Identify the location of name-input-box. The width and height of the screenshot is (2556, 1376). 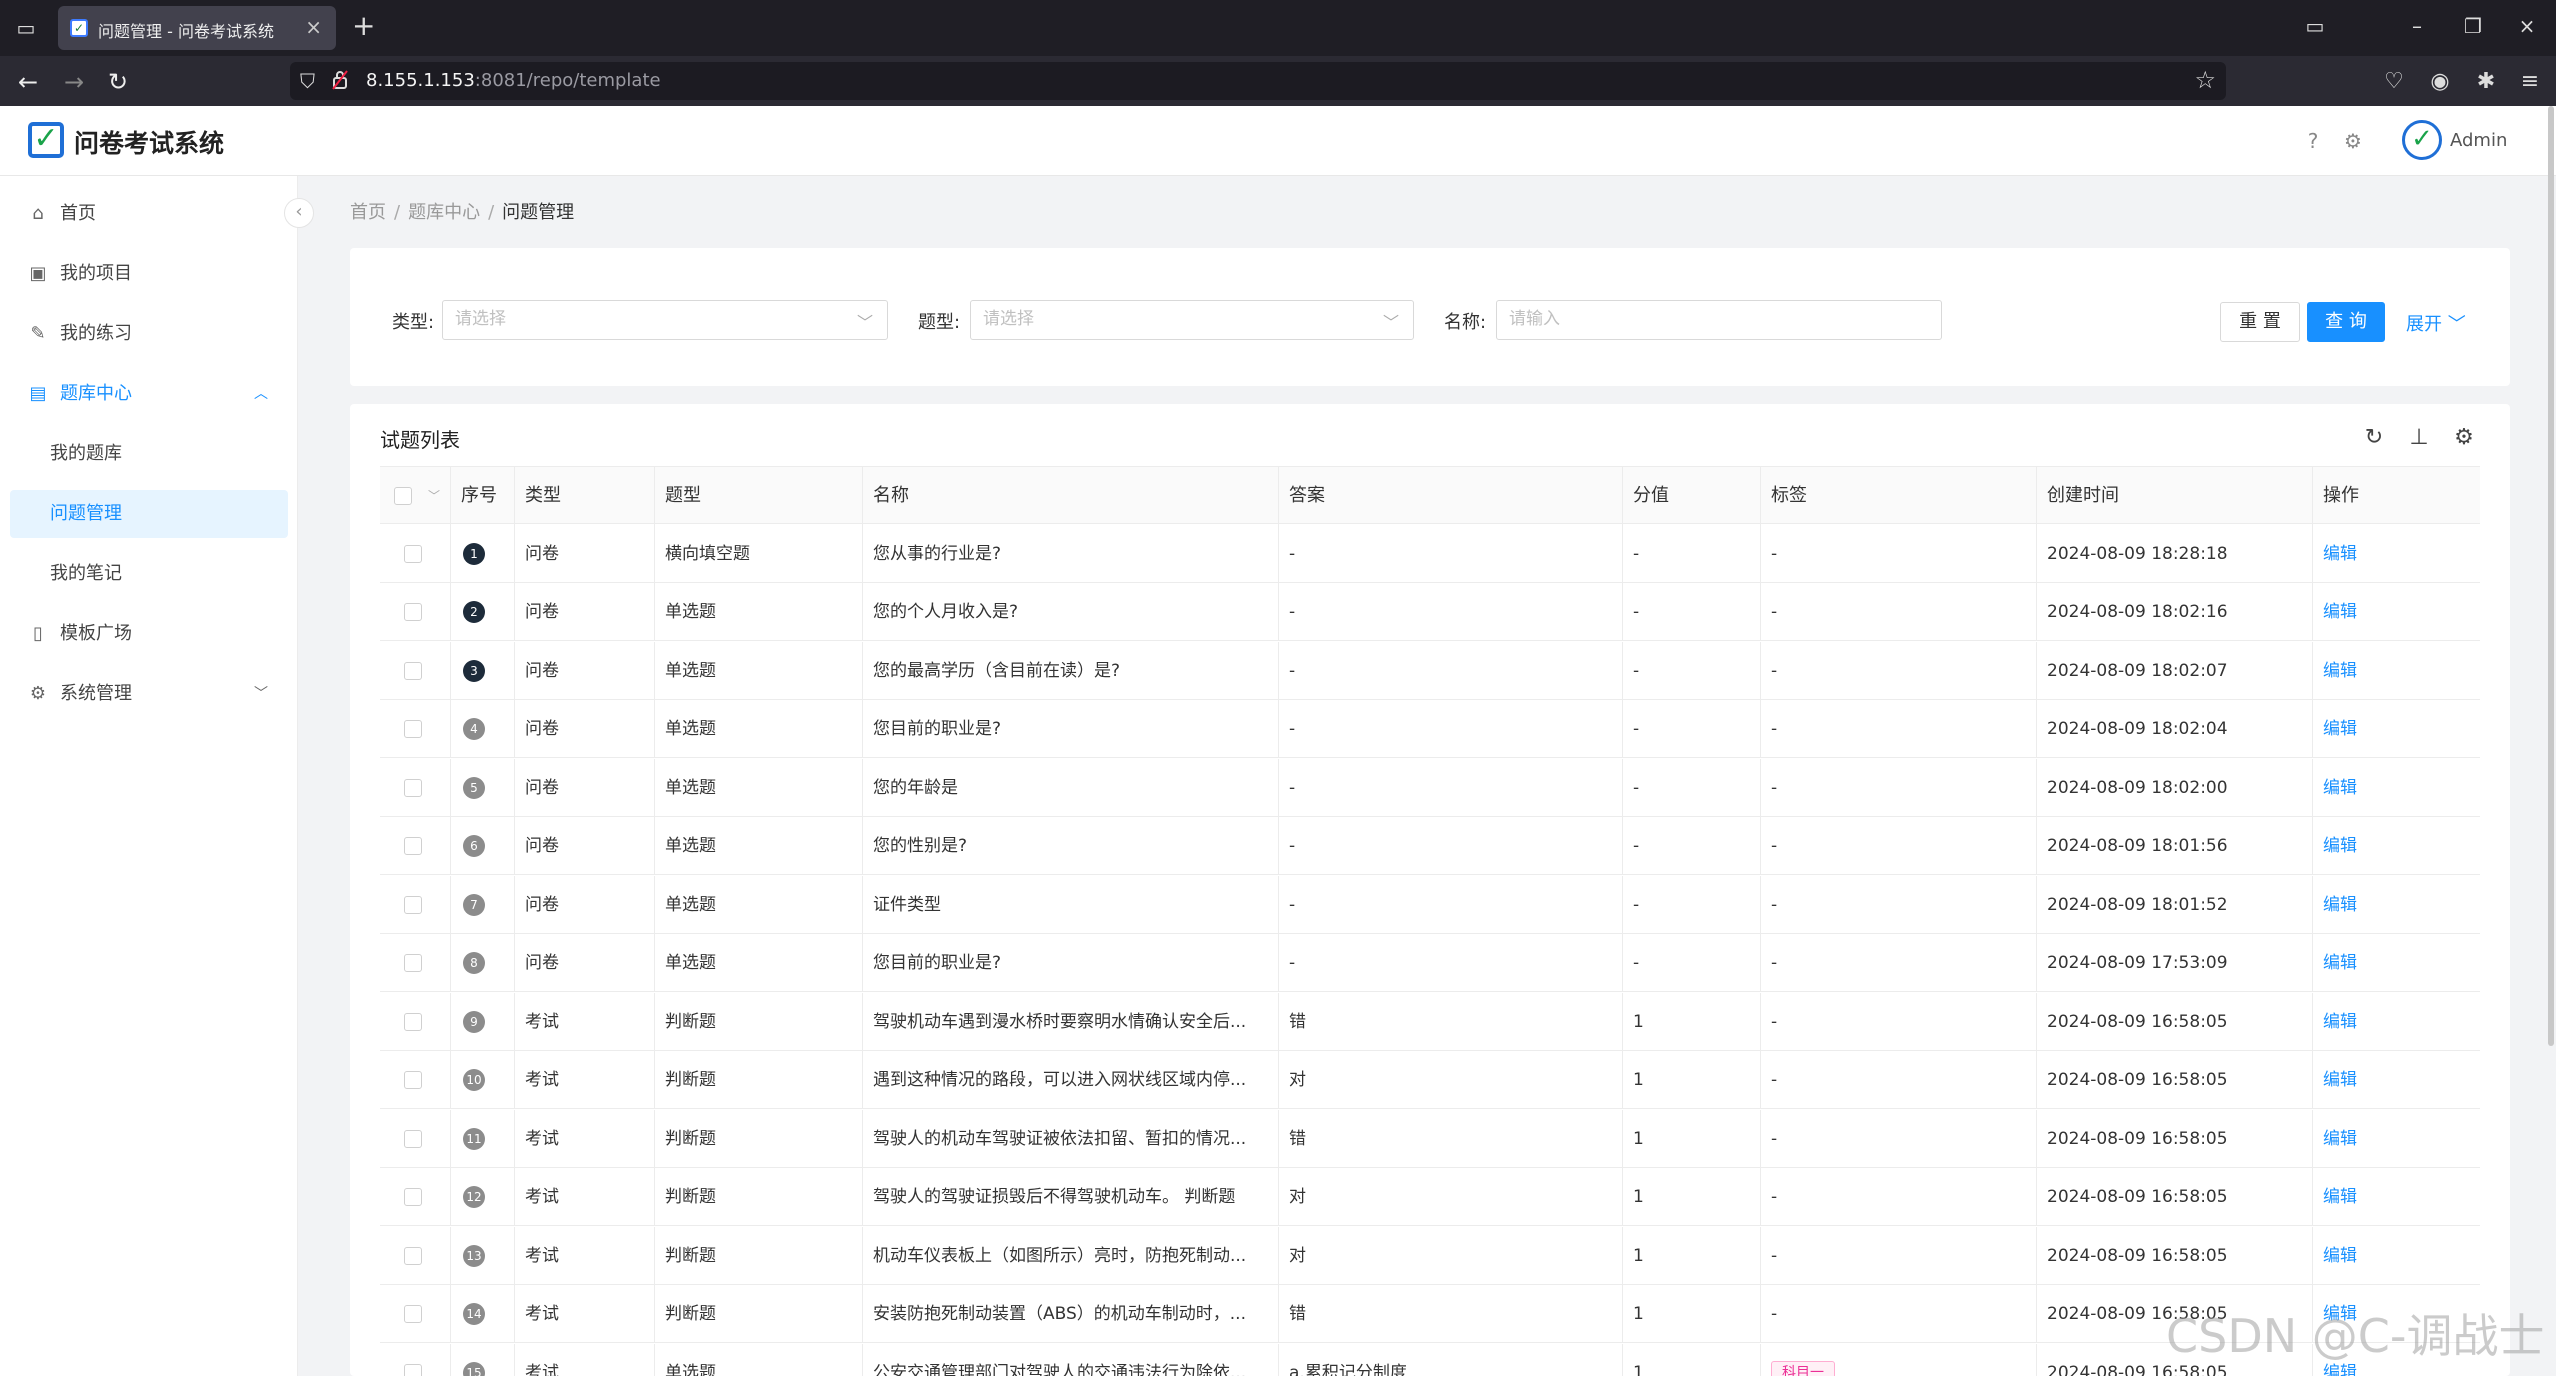
(1719, 320).